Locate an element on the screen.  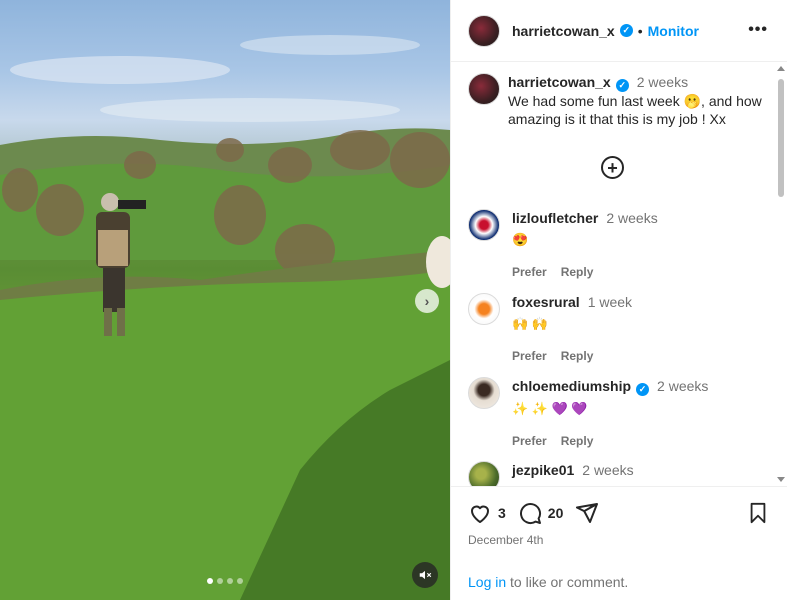
post-header: harrietcowan_x ✓ • Monitor ••• is located at coordinates (619, 31).